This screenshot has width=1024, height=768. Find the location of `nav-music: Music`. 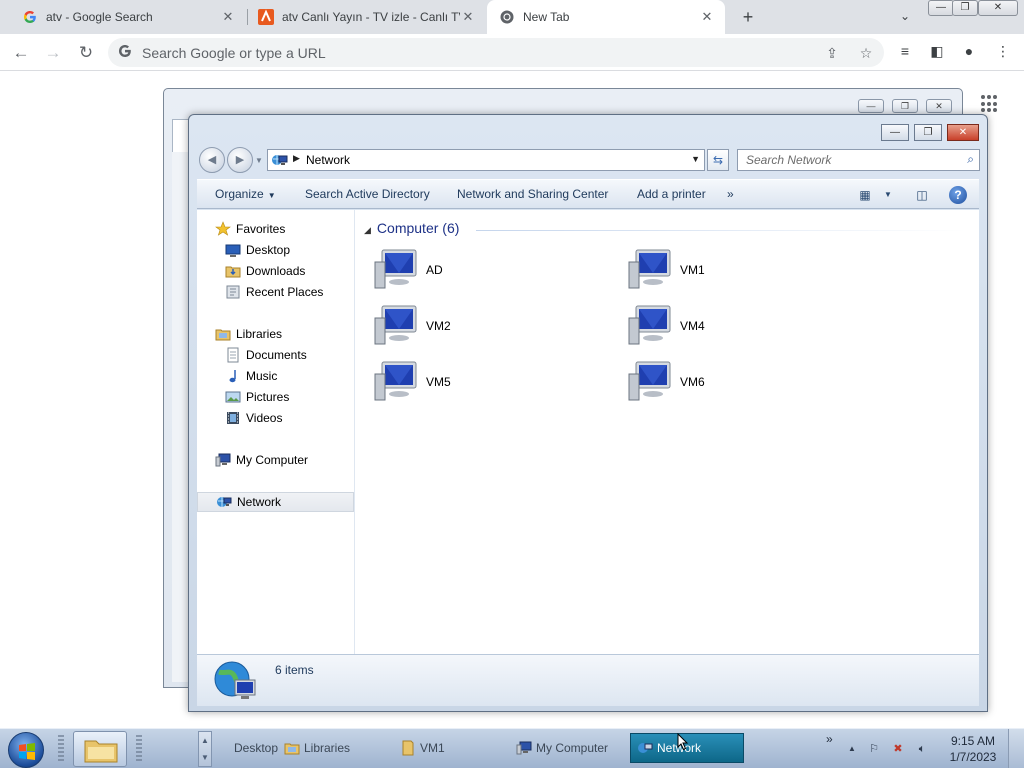

nav-music: Music is located at coordinates (251, 376).